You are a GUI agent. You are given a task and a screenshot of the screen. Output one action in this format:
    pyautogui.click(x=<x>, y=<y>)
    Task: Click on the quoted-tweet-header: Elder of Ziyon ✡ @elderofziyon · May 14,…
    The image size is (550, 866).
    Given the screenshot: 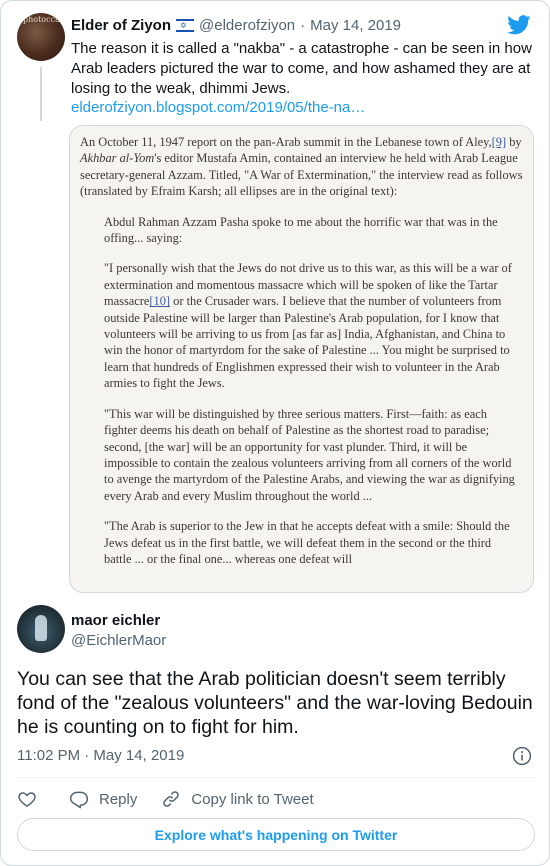 What is the action you would take?
    pyautogui.click(x=236, y=25)
    